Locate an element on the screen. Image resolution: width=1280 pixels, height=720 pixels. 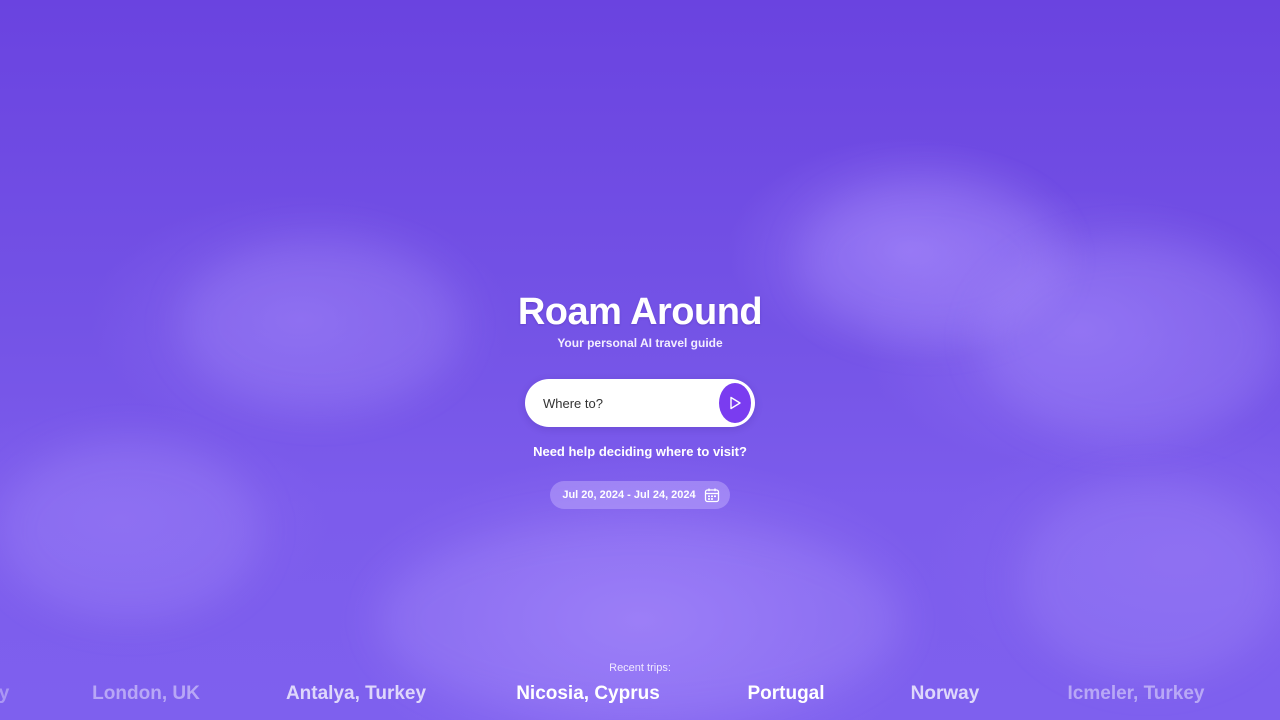
play-arrow-icon is located at coordinates (735, 403).